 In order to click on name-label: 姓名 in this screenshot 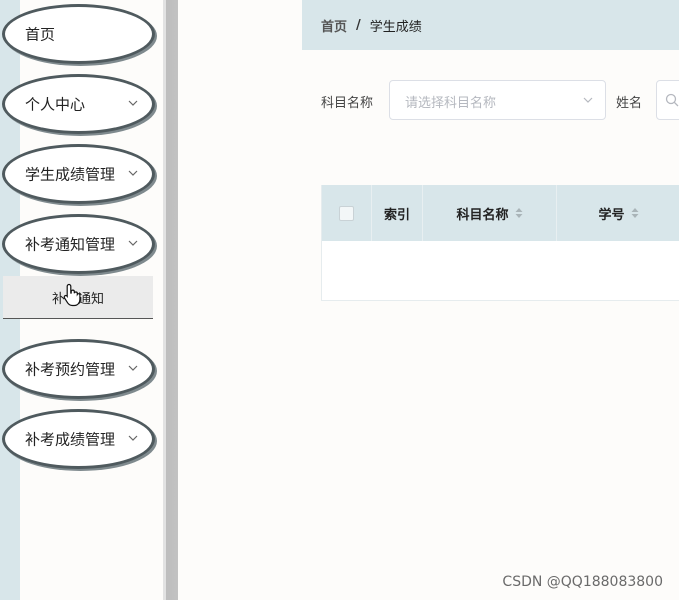, I will do `click(629, 103)`.